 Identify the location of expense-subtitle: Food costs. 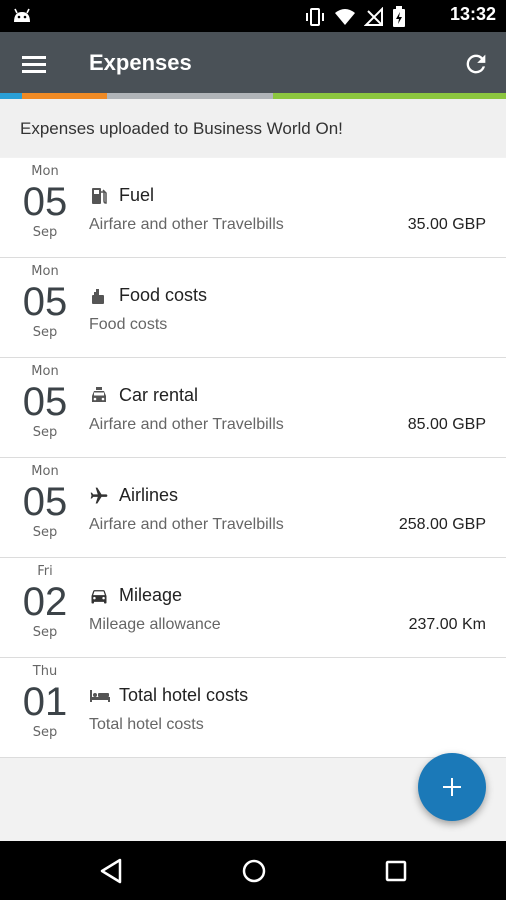
(128, 324).